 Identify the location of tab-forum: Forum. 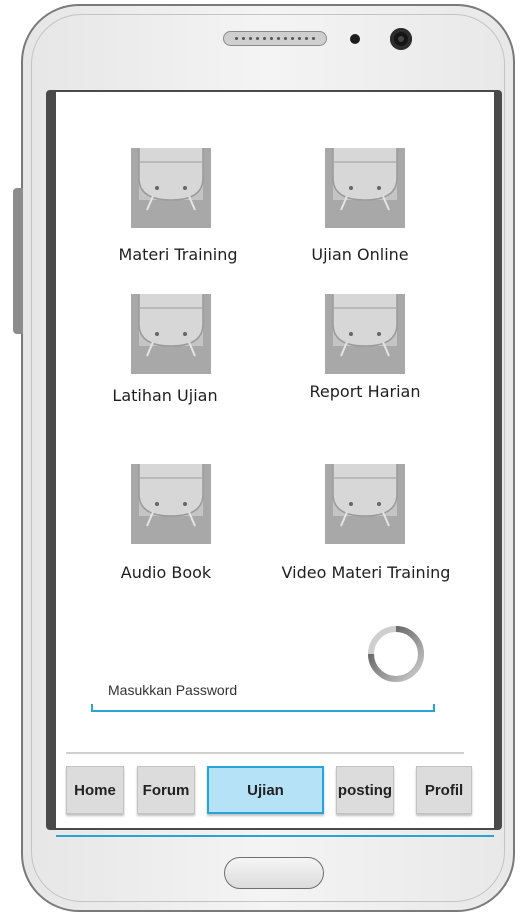
(166, 790).